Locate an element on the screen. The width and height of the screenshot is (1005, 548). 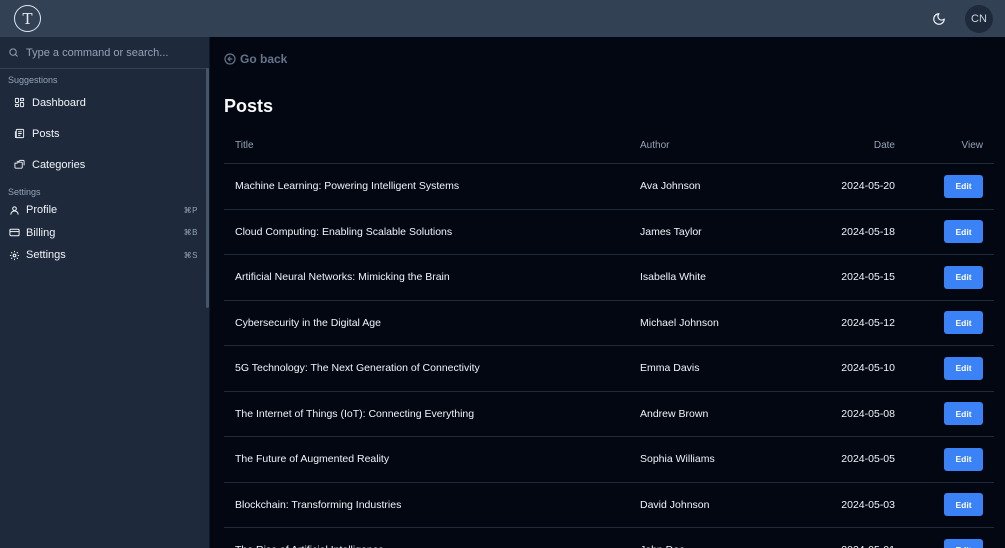
dashboard-icon is located at coordinates (19, 102).